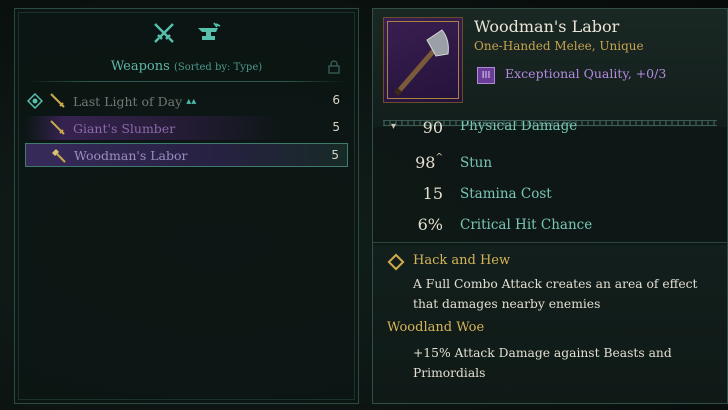  I want to click on item-quality: Exceptional Quality, +0/3, so click(586, 73).